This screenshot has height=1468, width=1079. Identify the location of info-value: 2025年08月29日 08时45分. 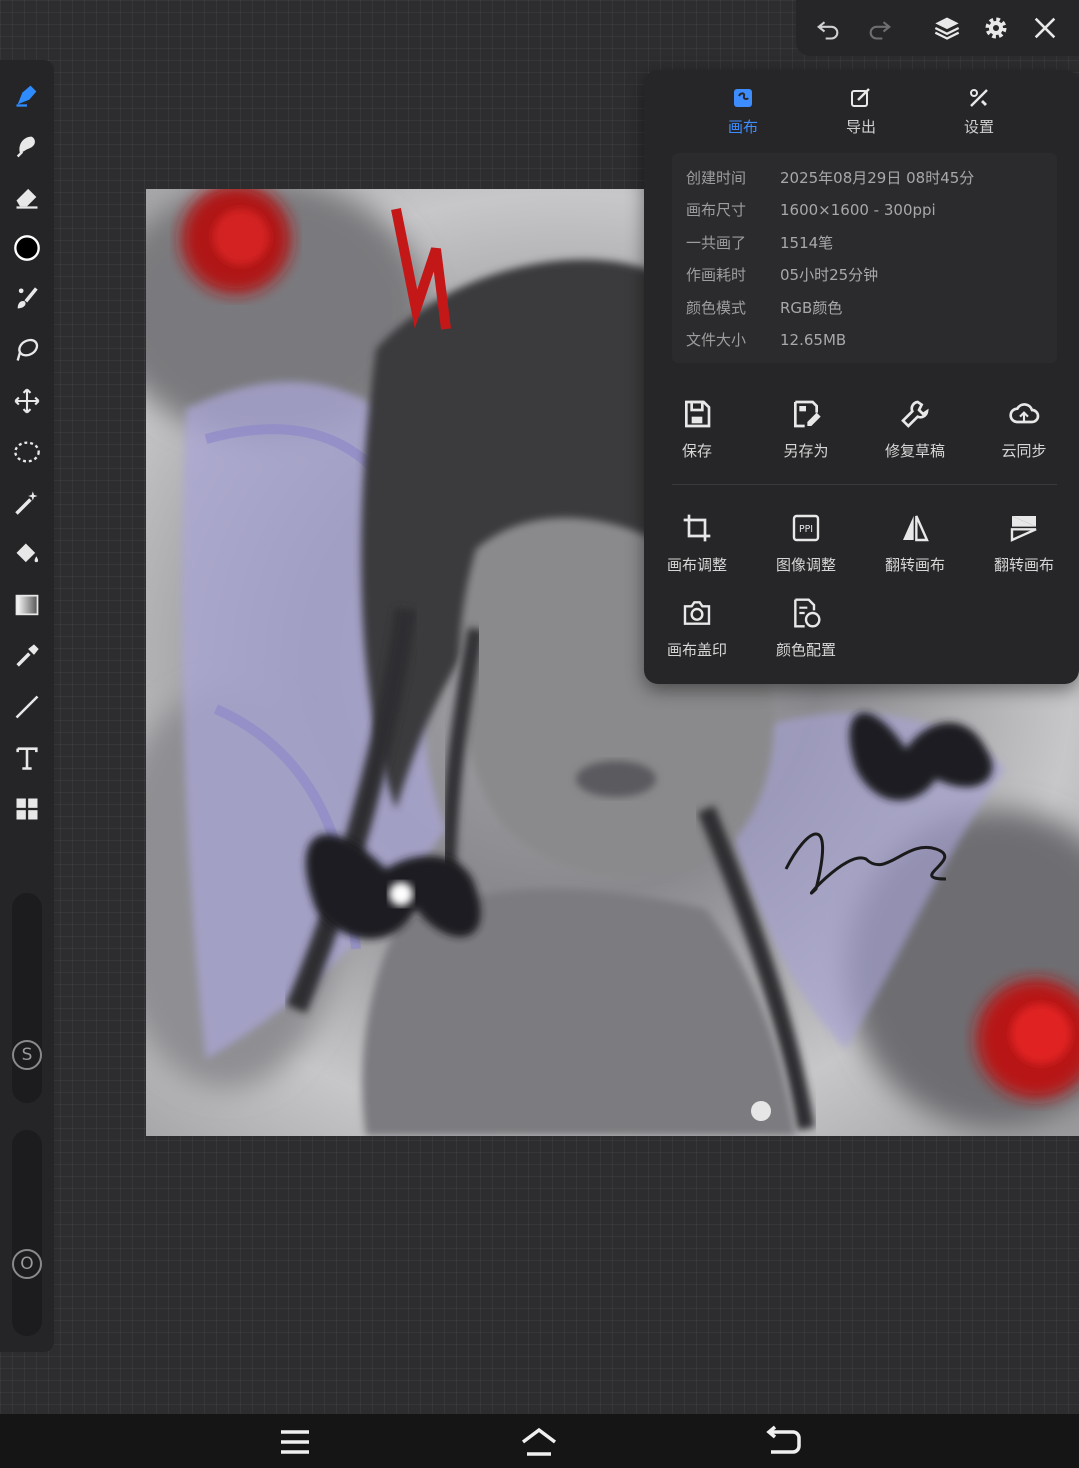
(877, 178).